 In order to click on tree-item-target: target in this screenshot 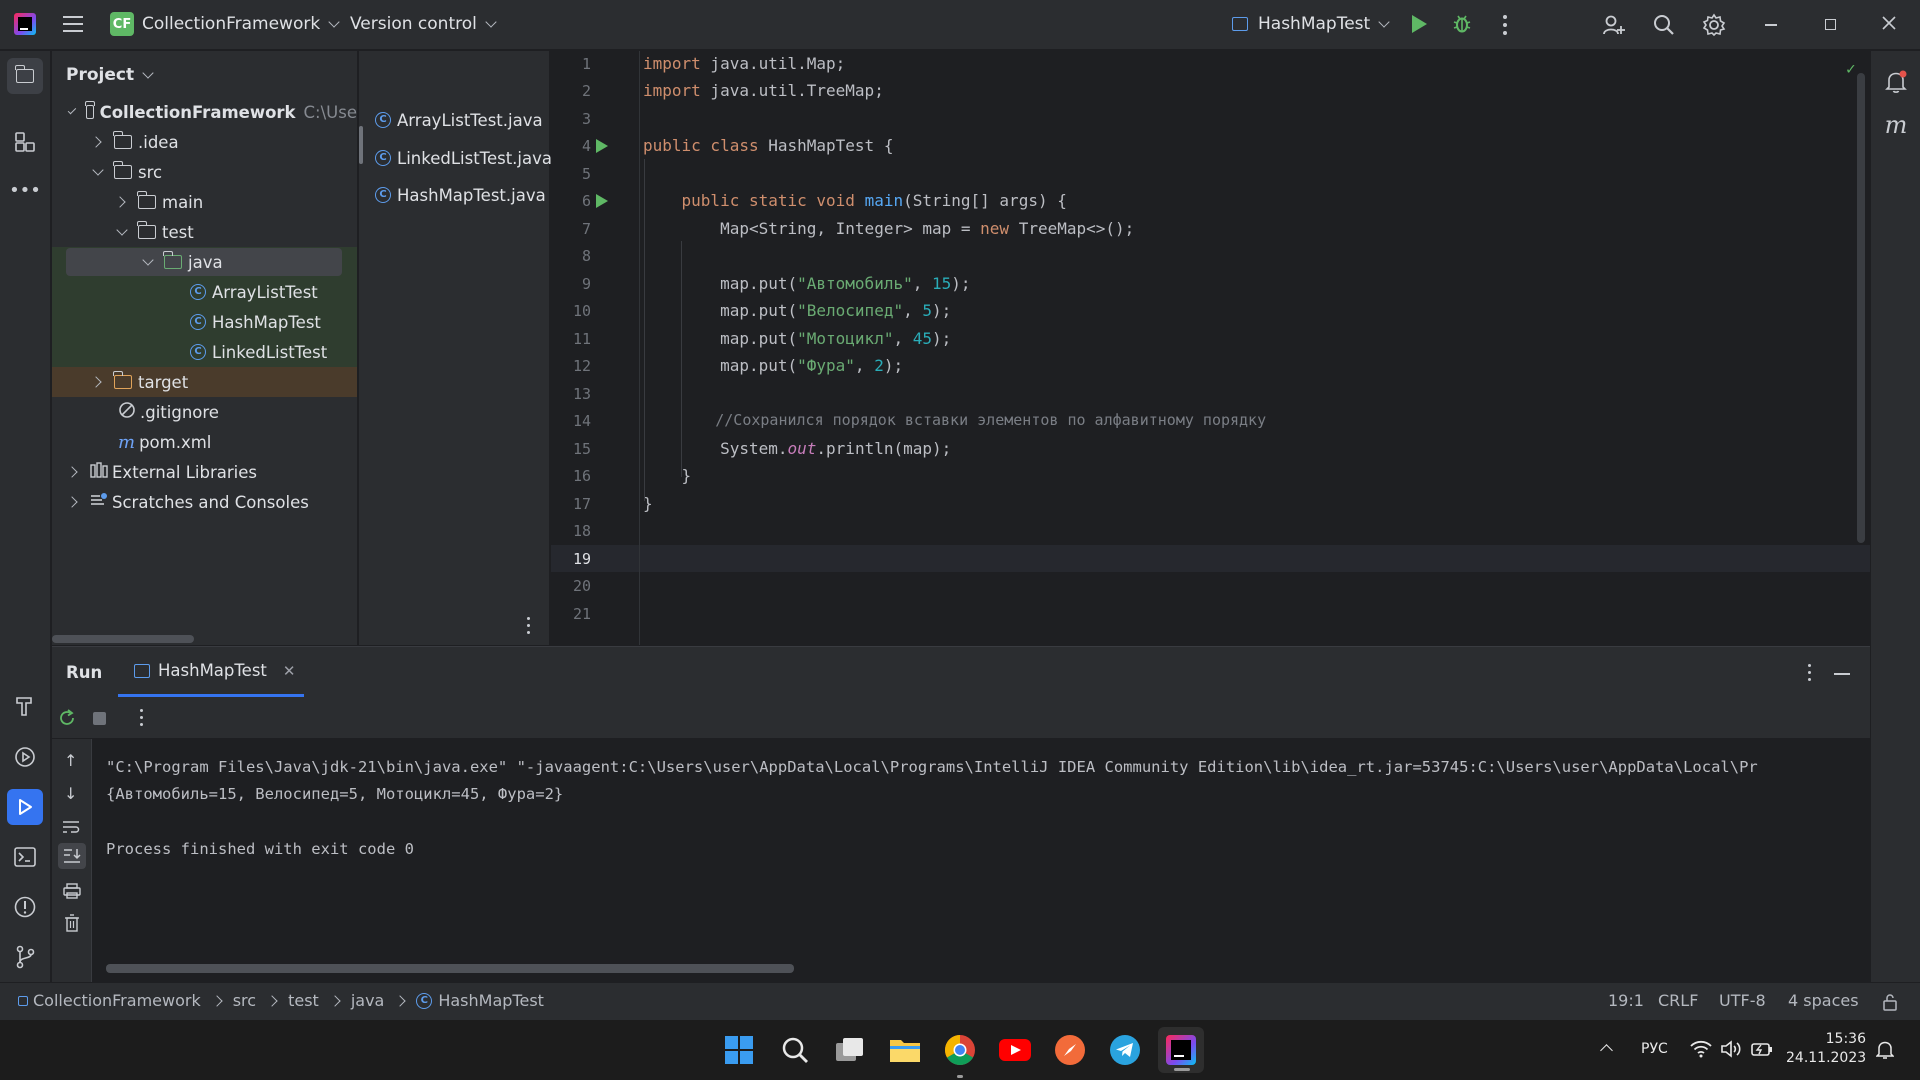, I will do `click(204, 382)`.